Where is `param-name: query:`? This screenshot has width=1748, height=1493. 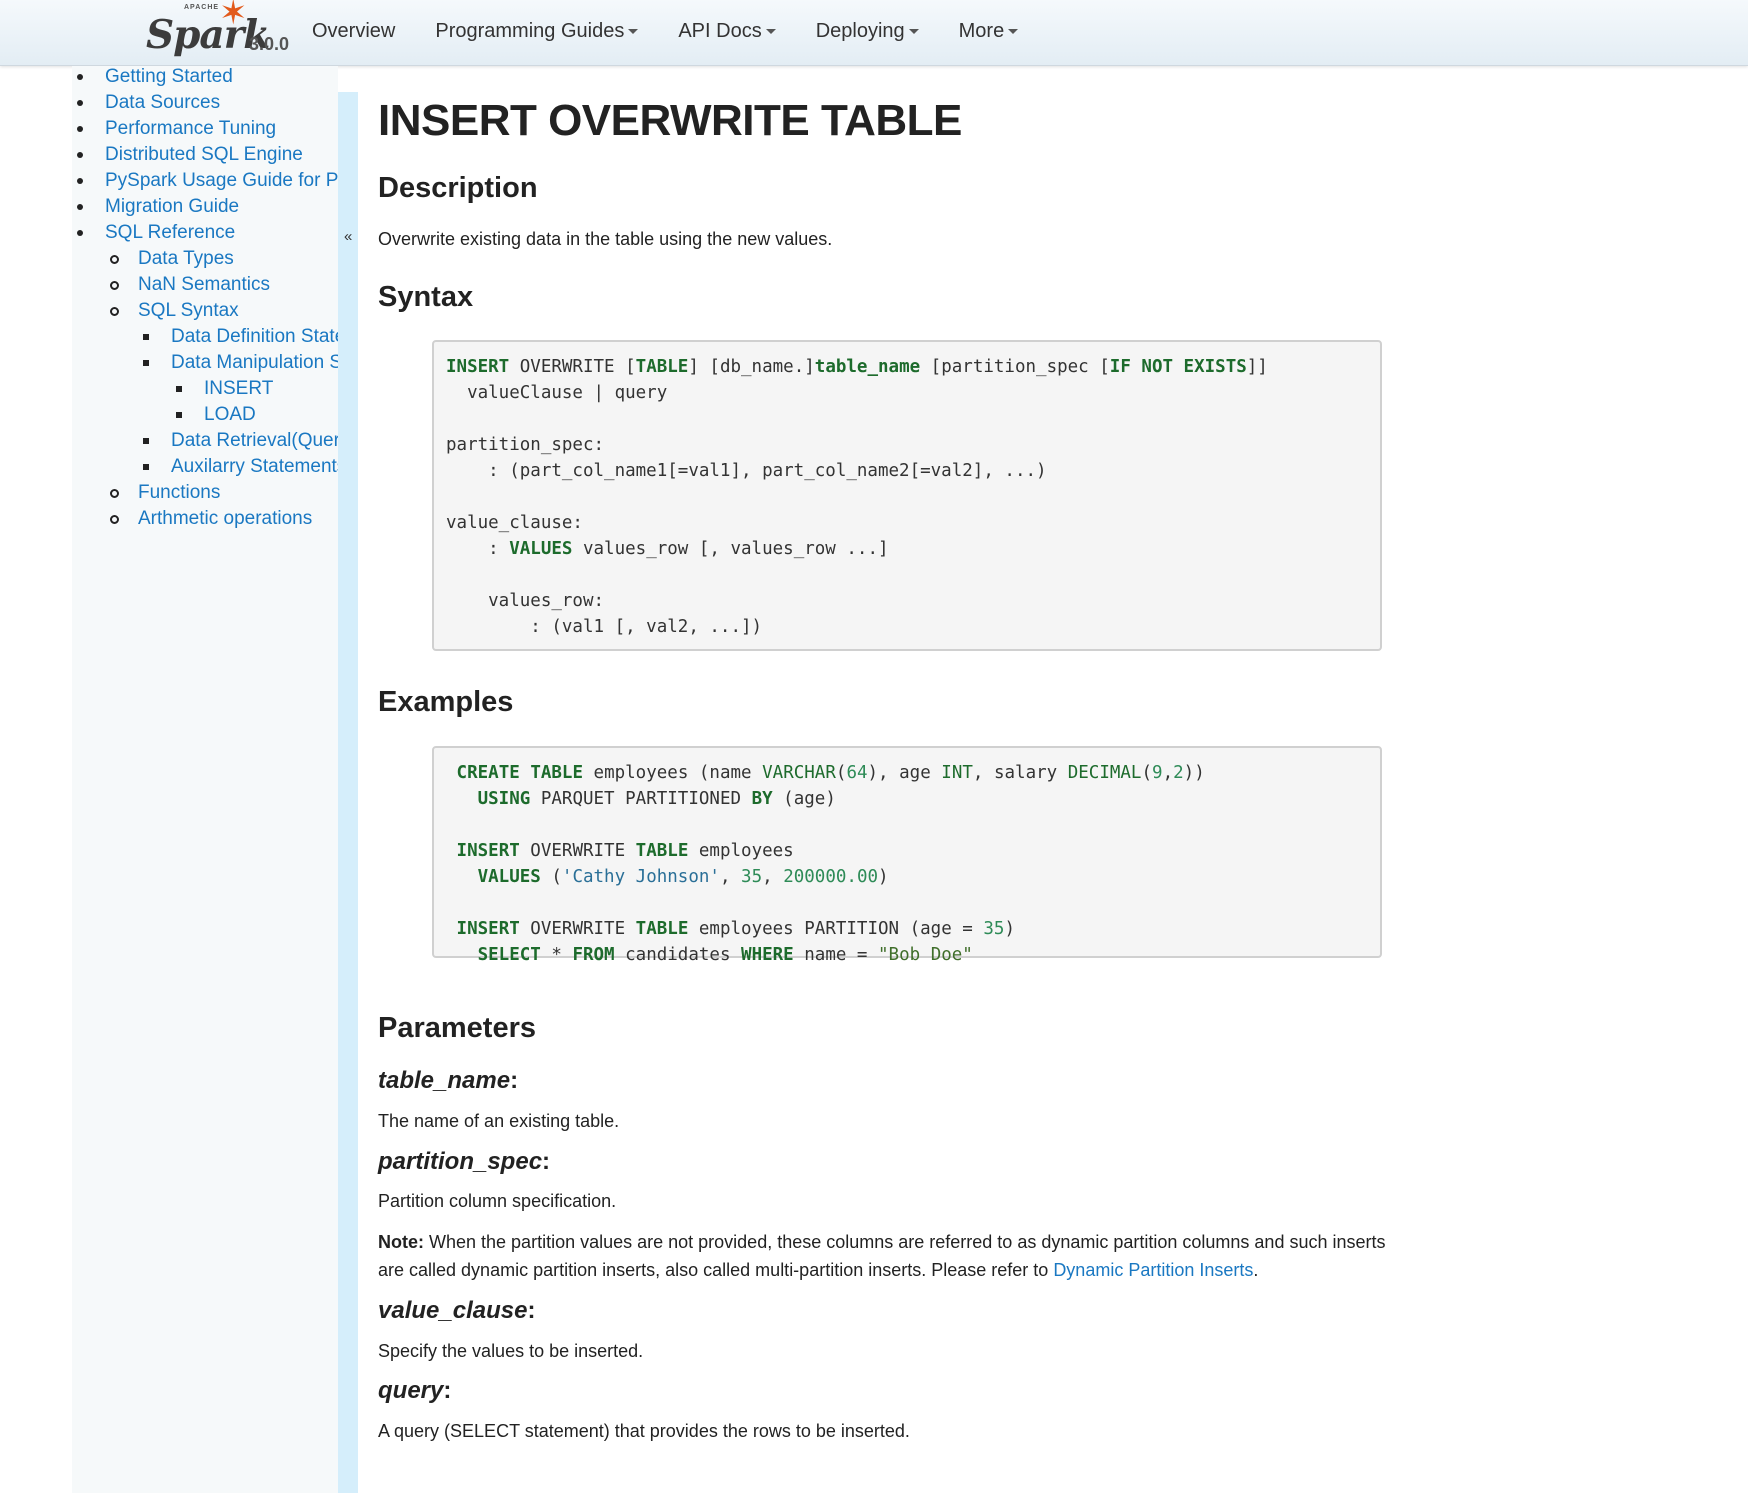 param-name: query: is located at coordinates (414, 1391).